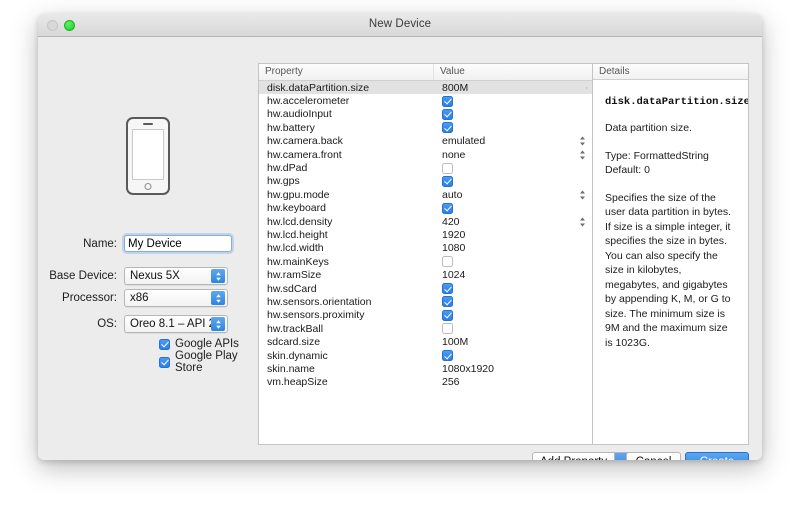 The image size is (800, 506). What do you see at coordinates (300, 221) in the screenshot?
I see `cell-property: hw.lcd.density` at bounding box center [300, 221].